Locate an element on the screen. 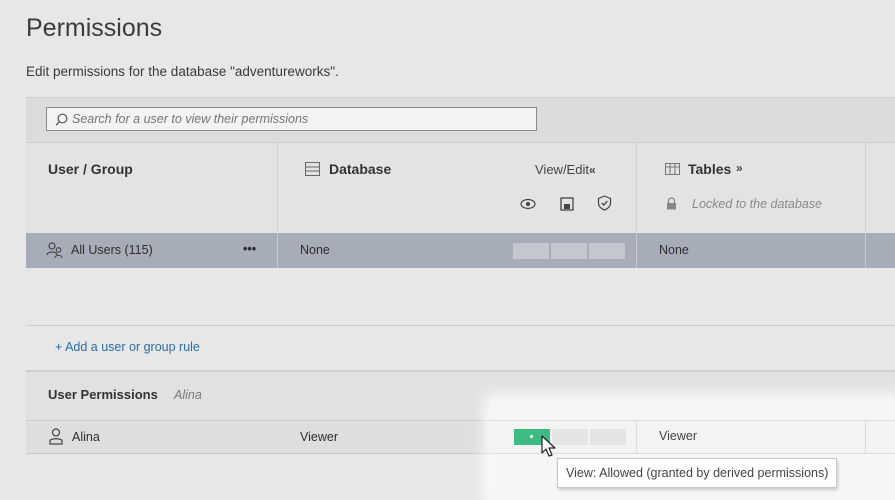 Image resolution: width=895 pixels, height=500 pixels. search-band is located at coordinates (460, 119).